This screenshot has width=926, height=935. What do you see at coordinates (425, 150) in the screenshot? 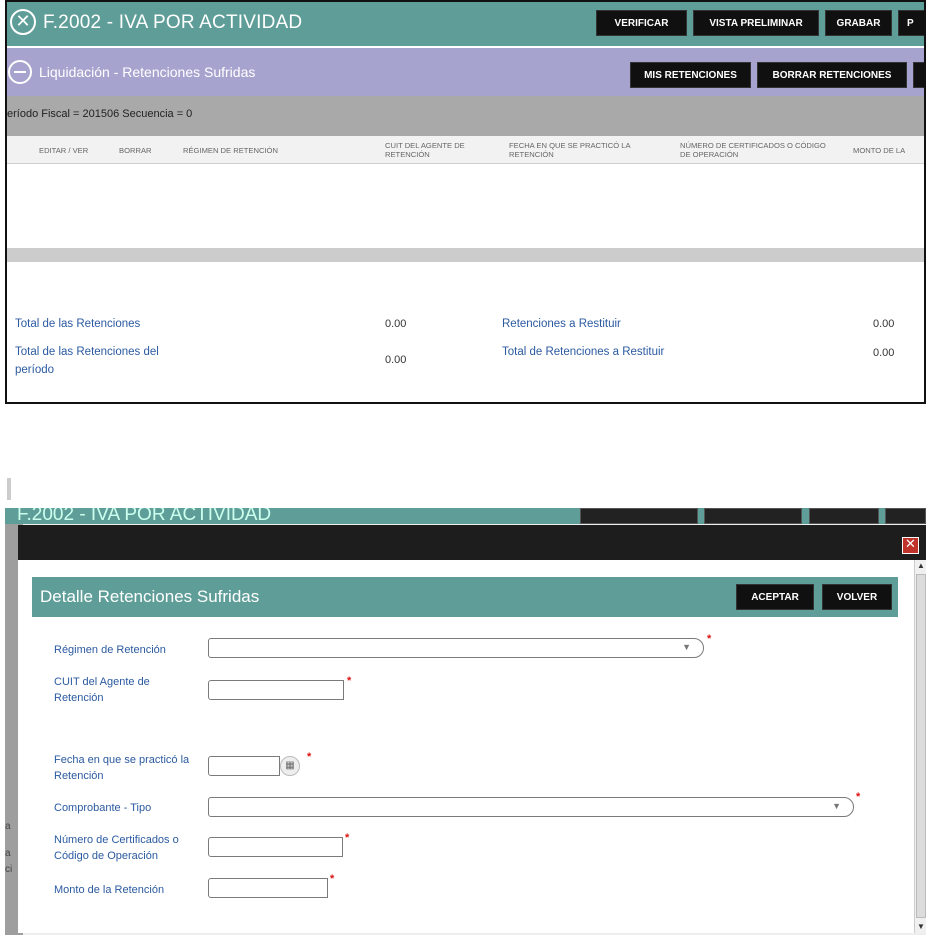
I see `col-cuit: CUIT DEL AGENTE DE RETENCIÓN` at bounding box center [425, 150].